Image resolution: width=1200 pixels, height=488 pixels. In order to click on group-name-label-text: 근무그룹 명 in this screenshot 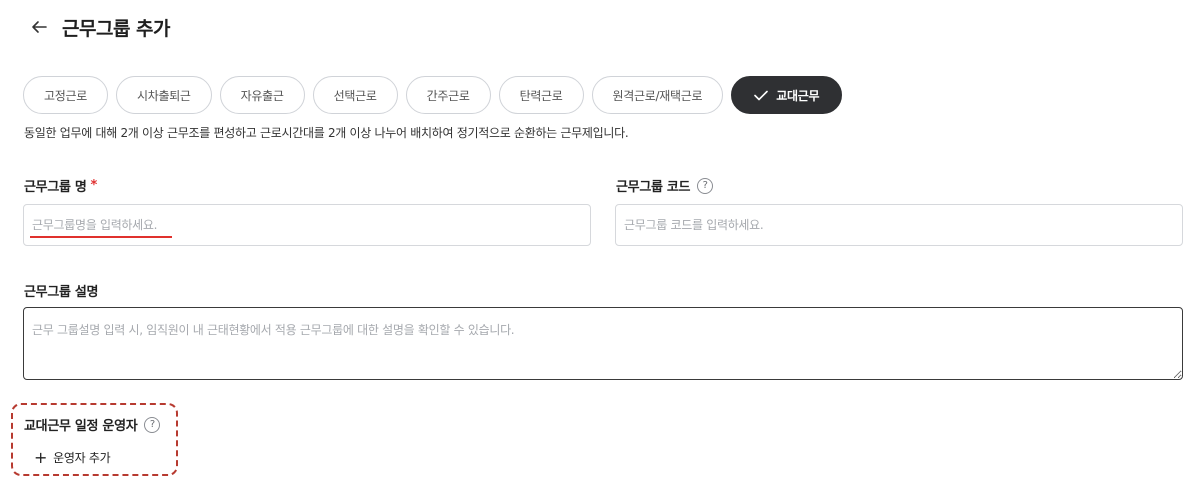, I will do `click(55, 187)`.